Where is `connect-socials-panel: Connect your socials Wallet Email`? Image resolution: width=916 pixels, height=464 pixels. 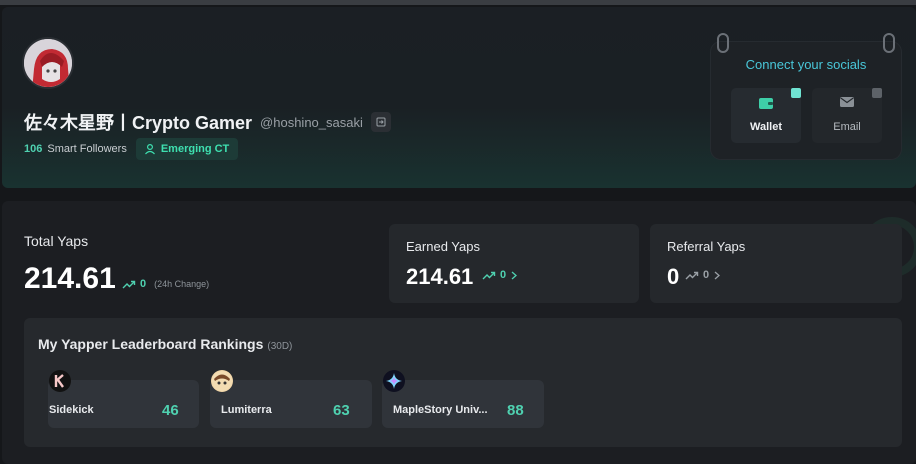
connect-socials-panel: Connect your socials Wallet Email is located at coordinates (806, 96).